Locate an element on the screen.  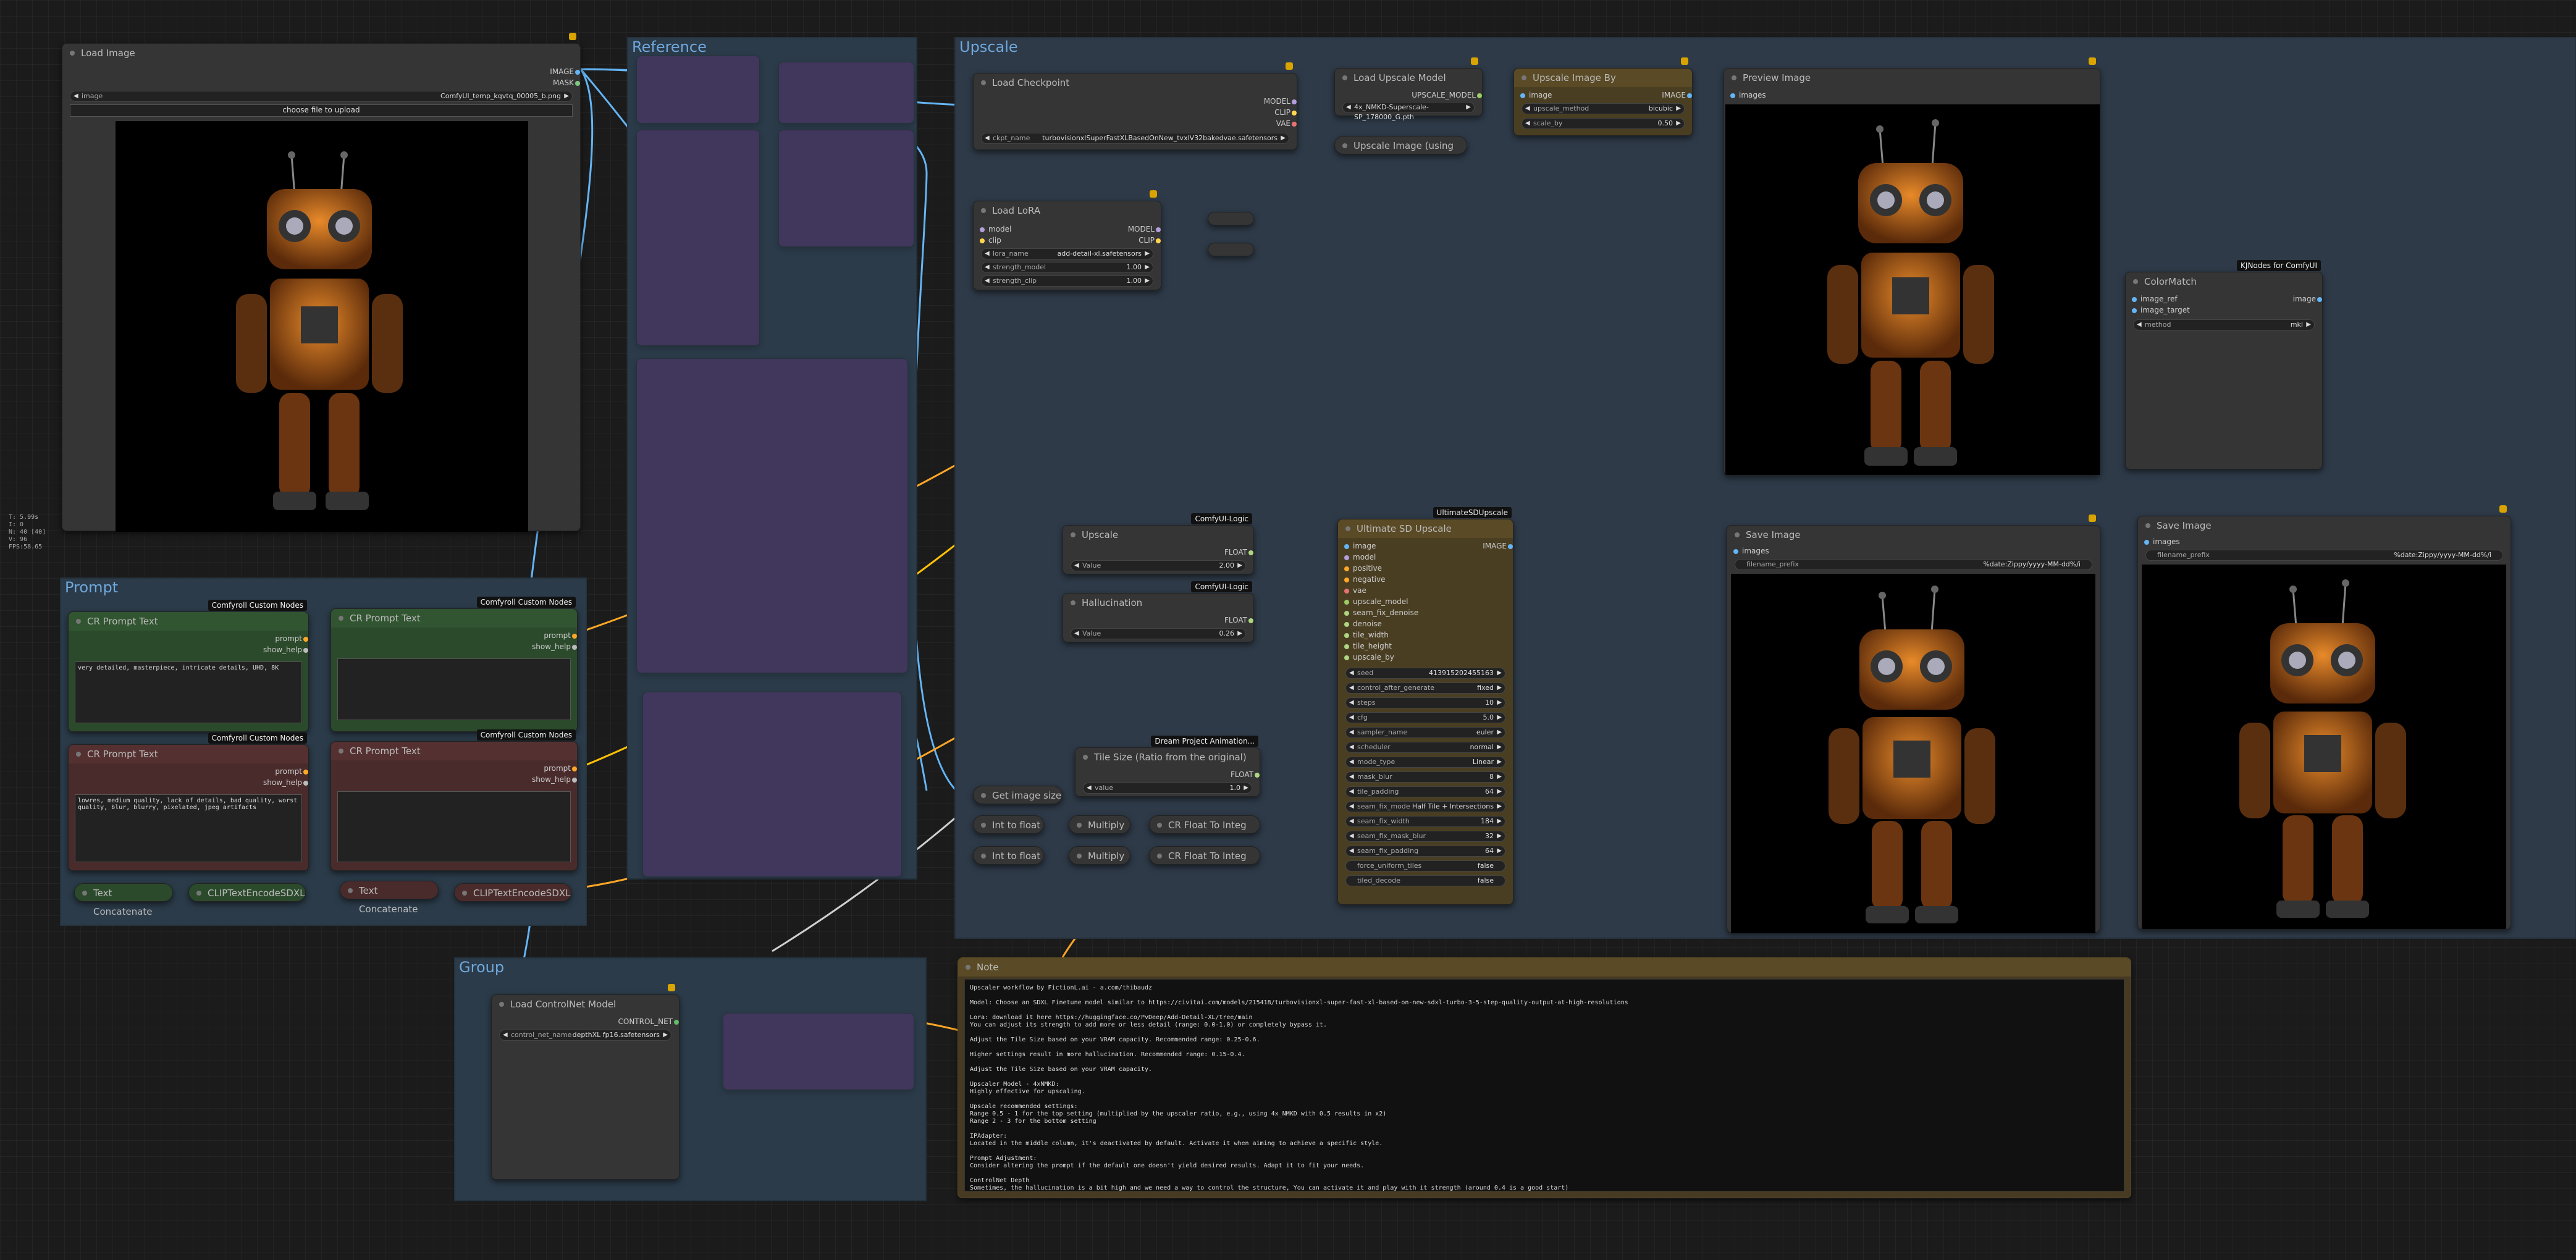
seed-field: ◀ seed 413915202455163 ▶ is located at coordinates (1425, 673).